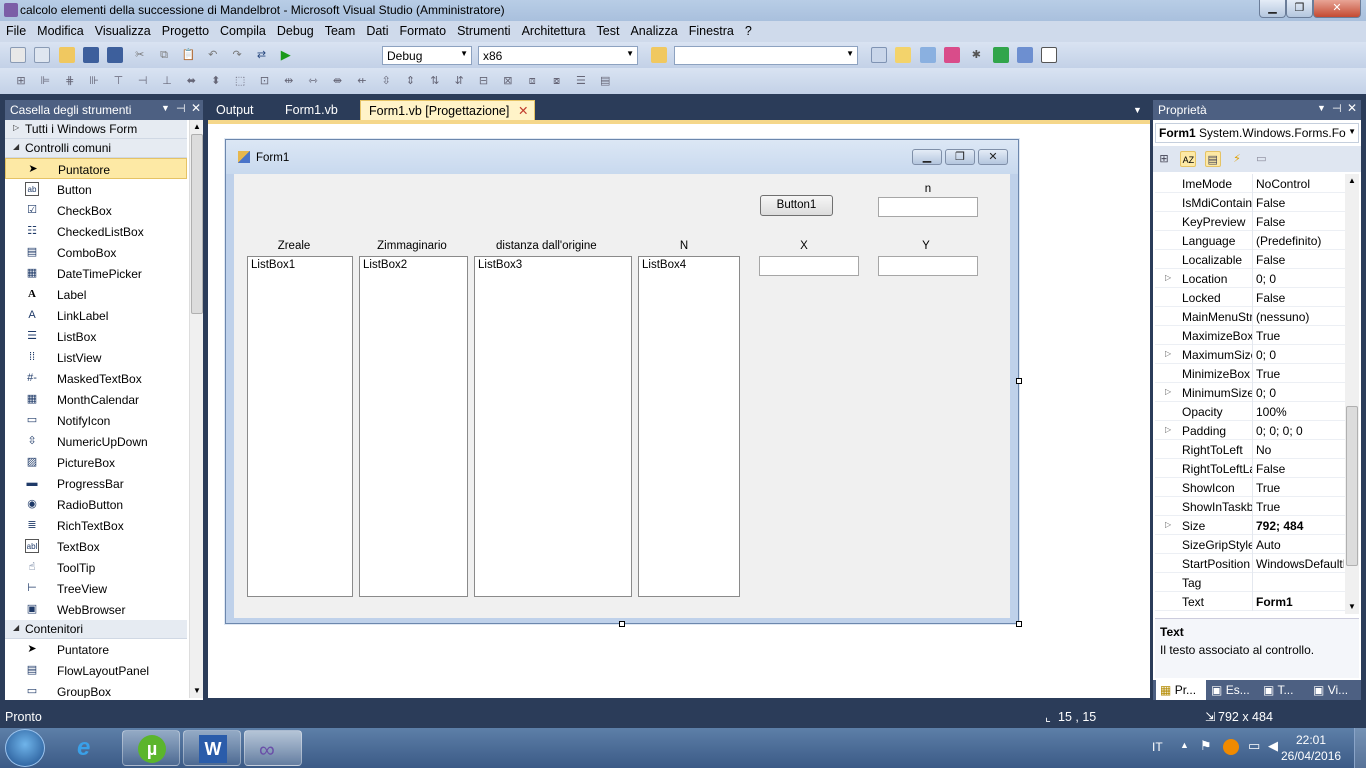  What do you see at coordinates (197, 224) in the screenshot?
I see `scroll-thumb` at bounding box center [197, 224].